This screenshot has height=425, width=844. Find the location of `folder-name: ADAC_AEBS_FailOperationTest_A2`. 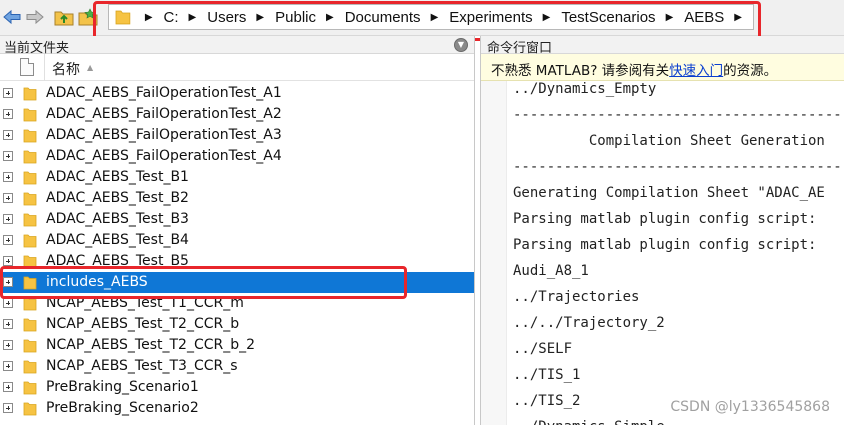

folder-name: ADAC_AEBS_FailOperationTest_A2 is located at coordinates (164, 114).